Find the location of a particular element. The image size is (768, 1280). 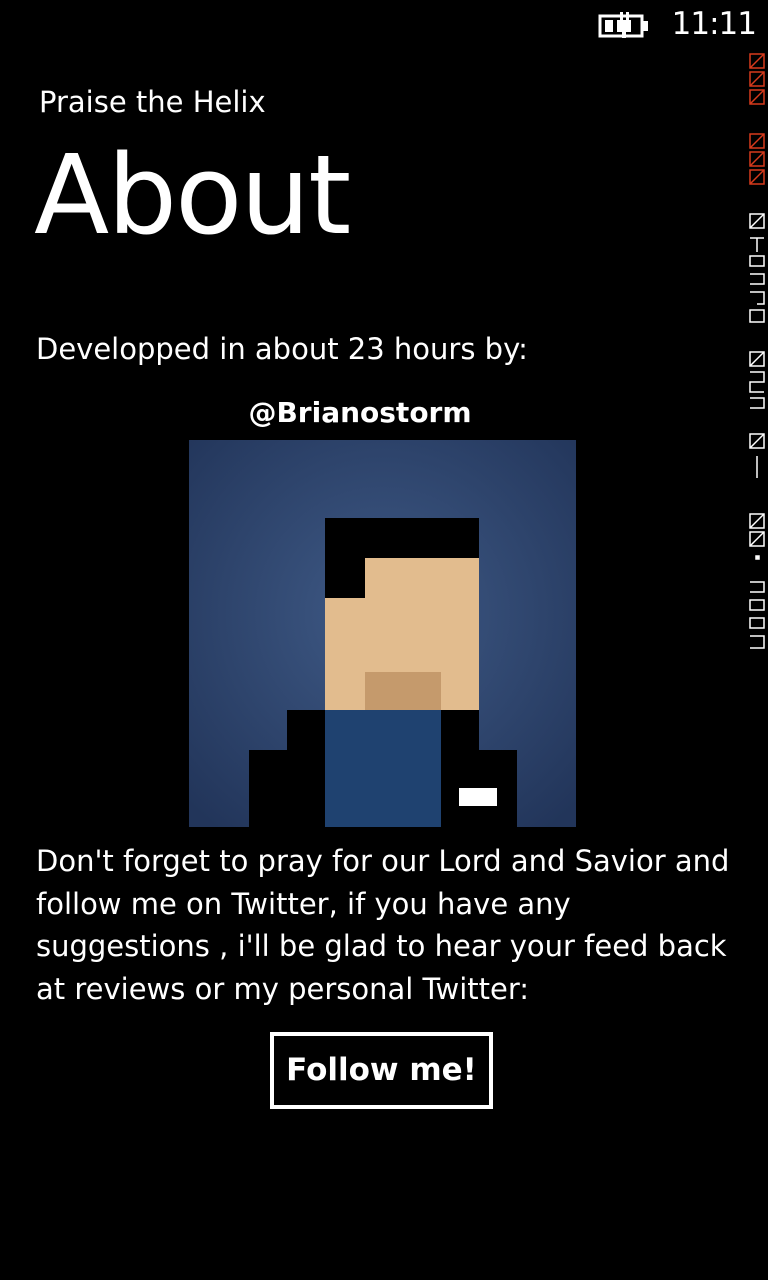

battery-charging-icon is located at coordinates (623, 25).